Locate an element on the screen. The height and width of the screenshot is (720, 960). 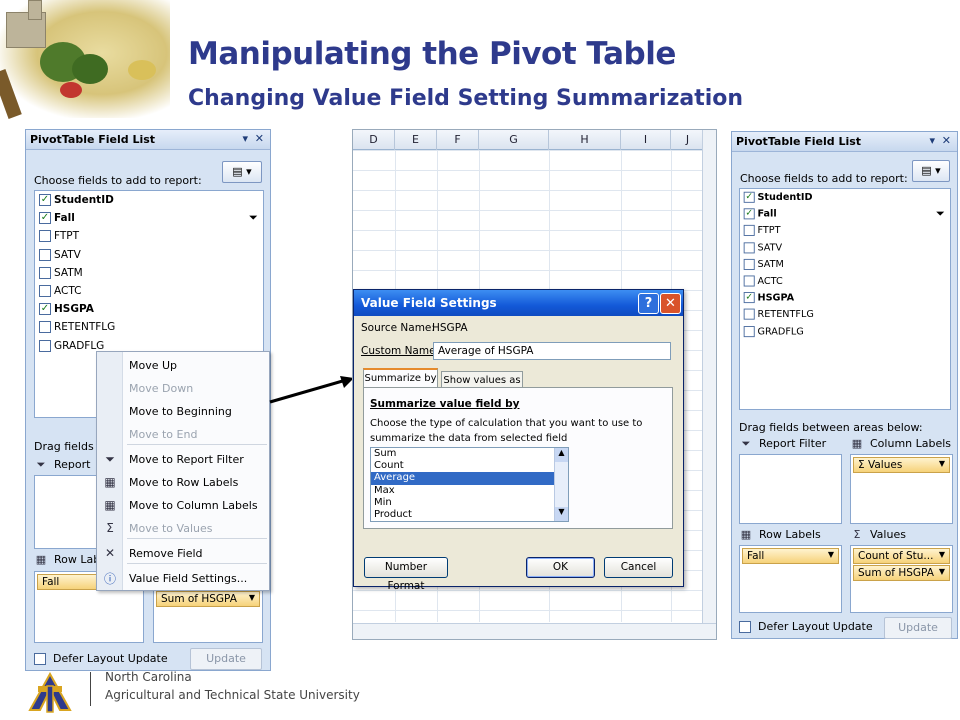
calculation-listbox: Sum Count Average Max Min Product ▲ ▼ is located at coordinates (469, 484).